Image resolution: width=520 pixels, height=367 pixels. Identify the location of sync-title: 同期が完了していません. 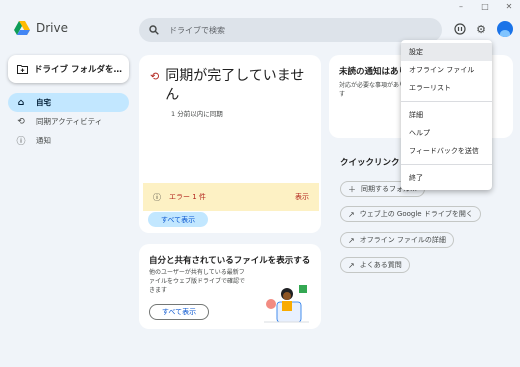
(235, 85).